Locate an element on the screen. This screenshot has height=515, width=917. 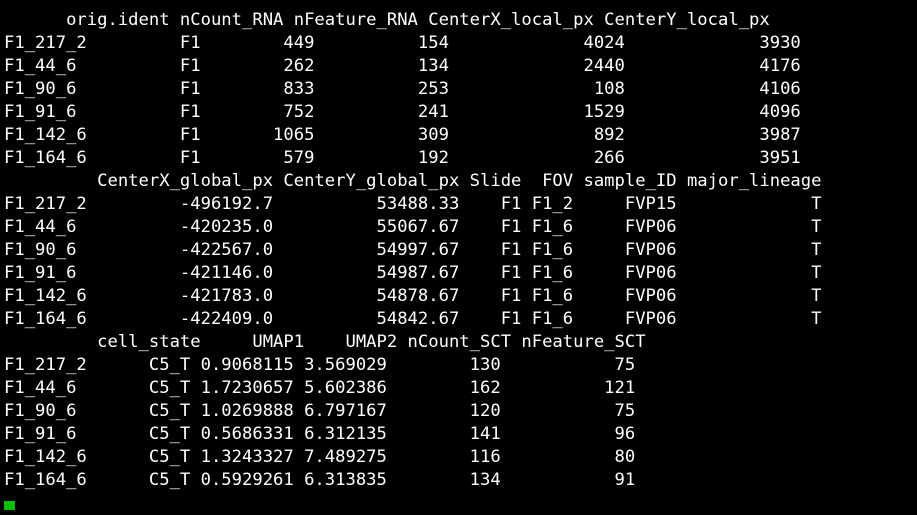
data-row: F1_91_6 C5_T 0.5686331 6.312135 141 96 is located at coordinates (320, 434).